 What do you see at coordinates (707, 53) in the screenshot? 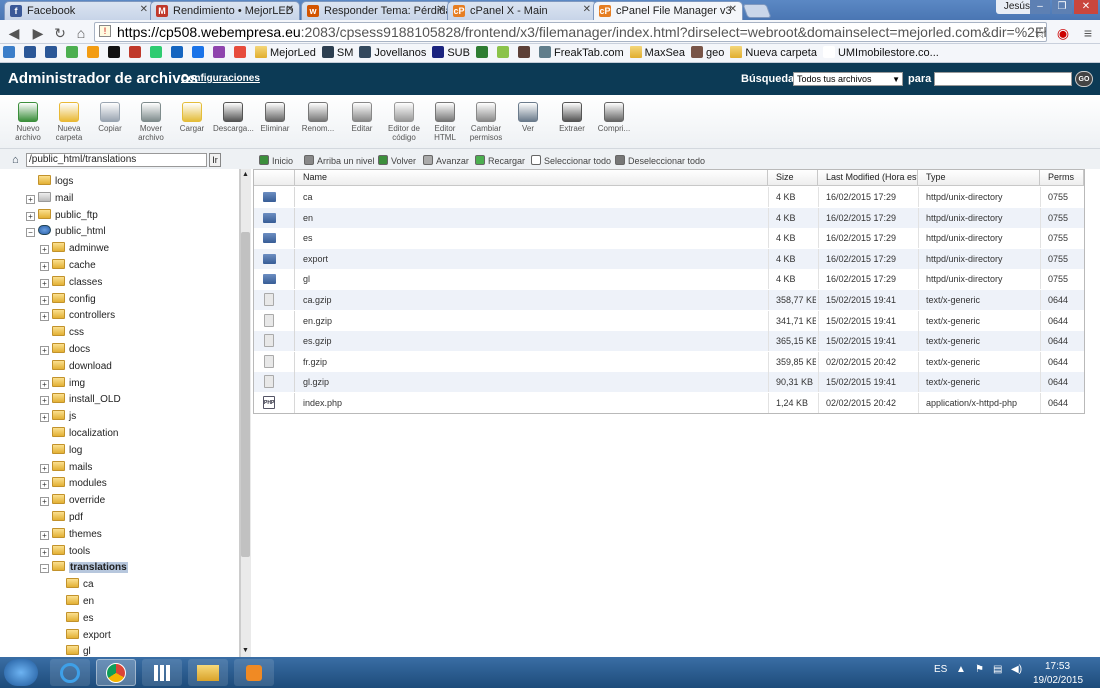
I see `bookmark-item: geo` at bounding box center [707, 53].